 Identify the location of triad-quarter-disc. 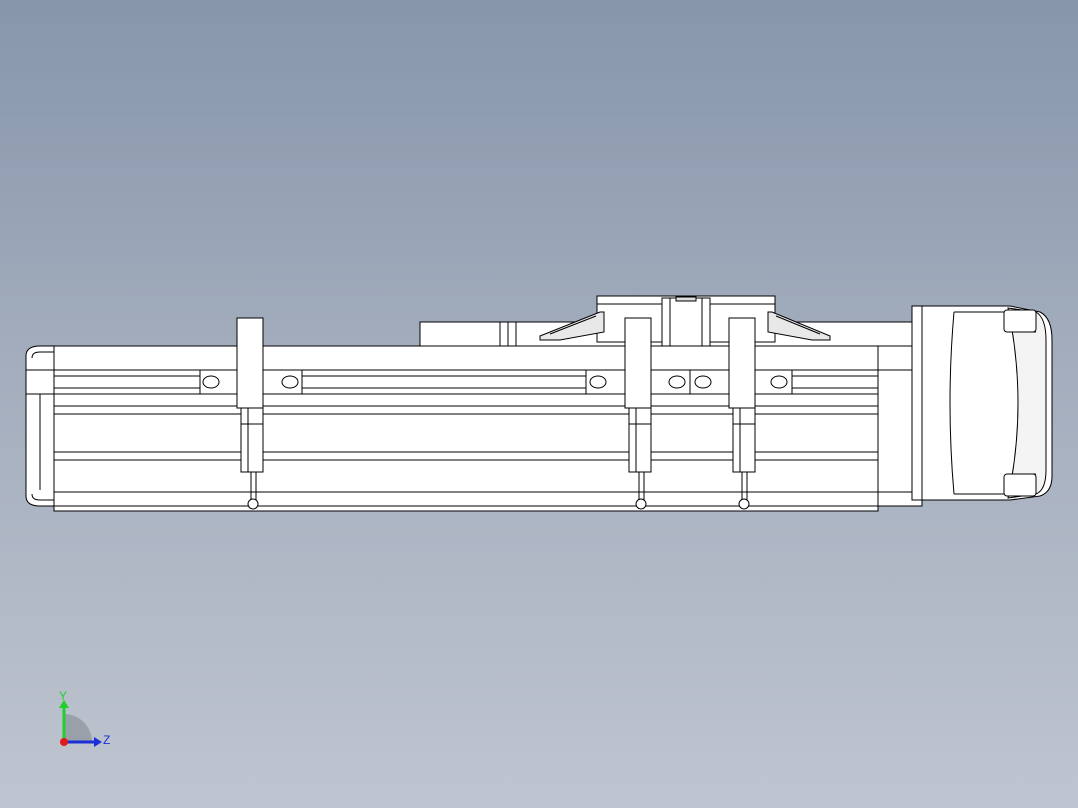
(78, 728).